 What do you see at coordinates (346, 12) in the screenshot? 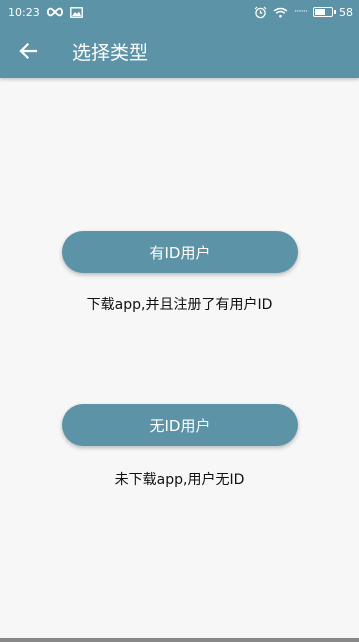
I see `battery-level: 58` at bounding box center [346, 12].